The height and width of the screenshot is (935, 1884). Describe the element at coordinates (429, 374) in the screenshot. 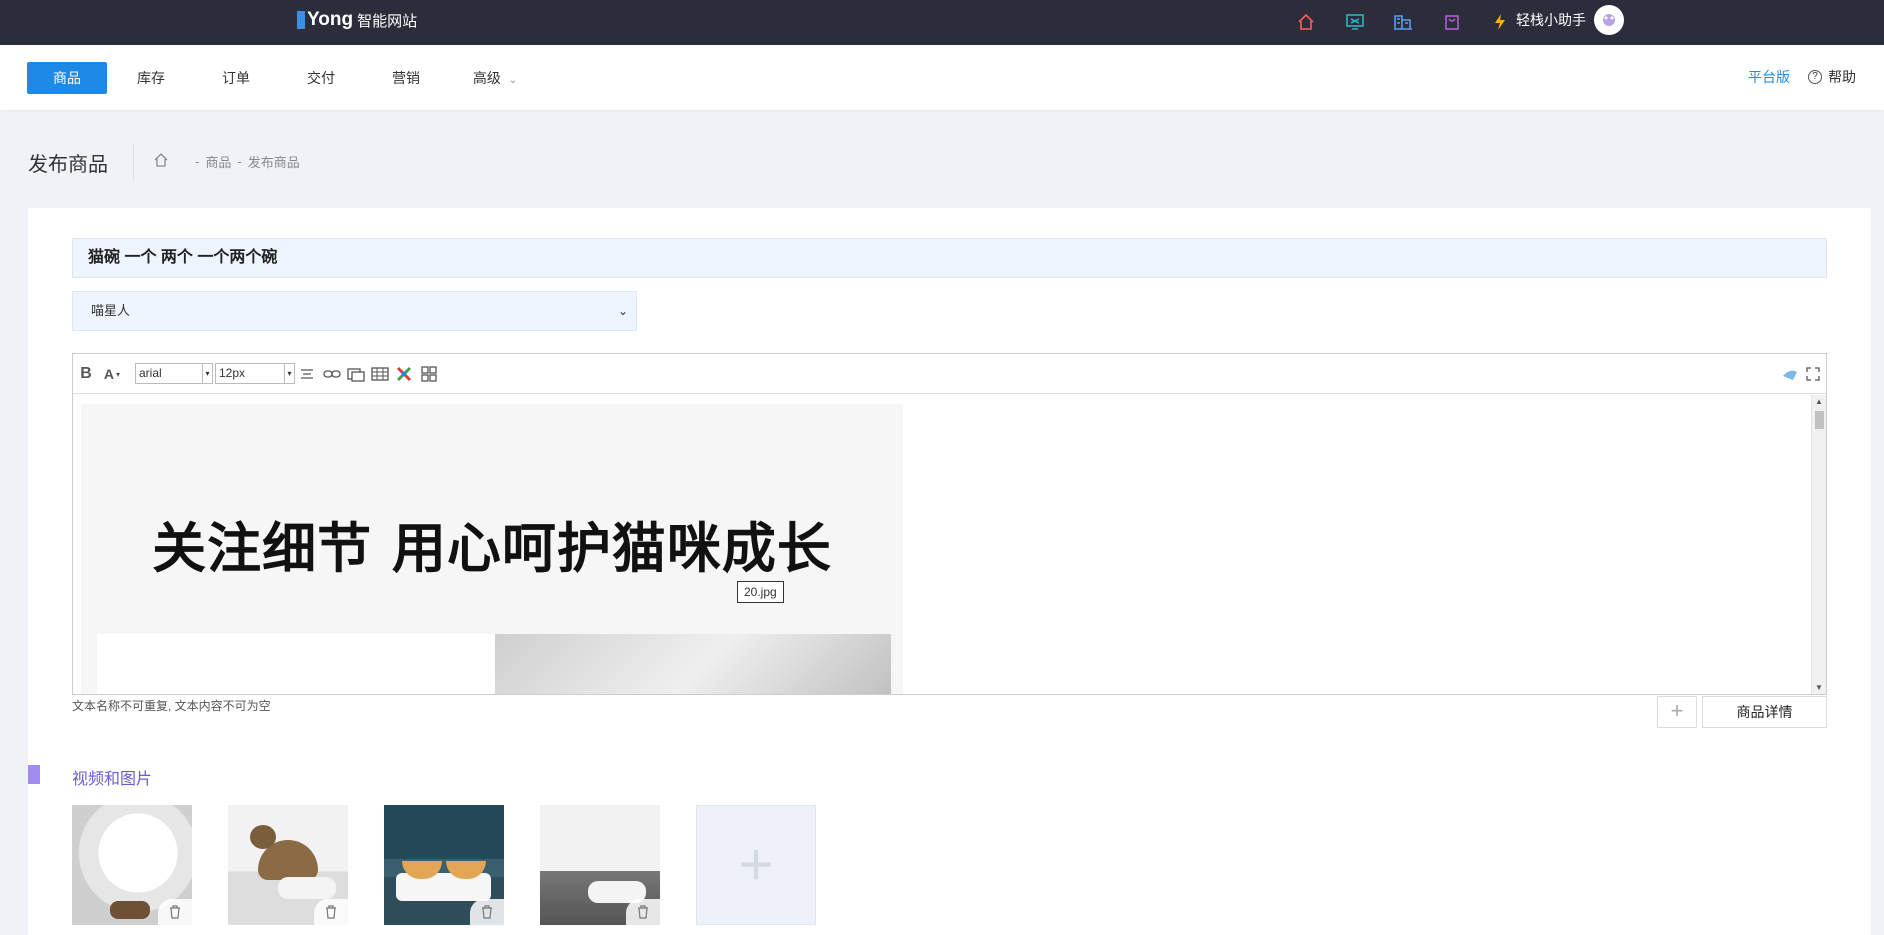

I see `template-icon` at that location.